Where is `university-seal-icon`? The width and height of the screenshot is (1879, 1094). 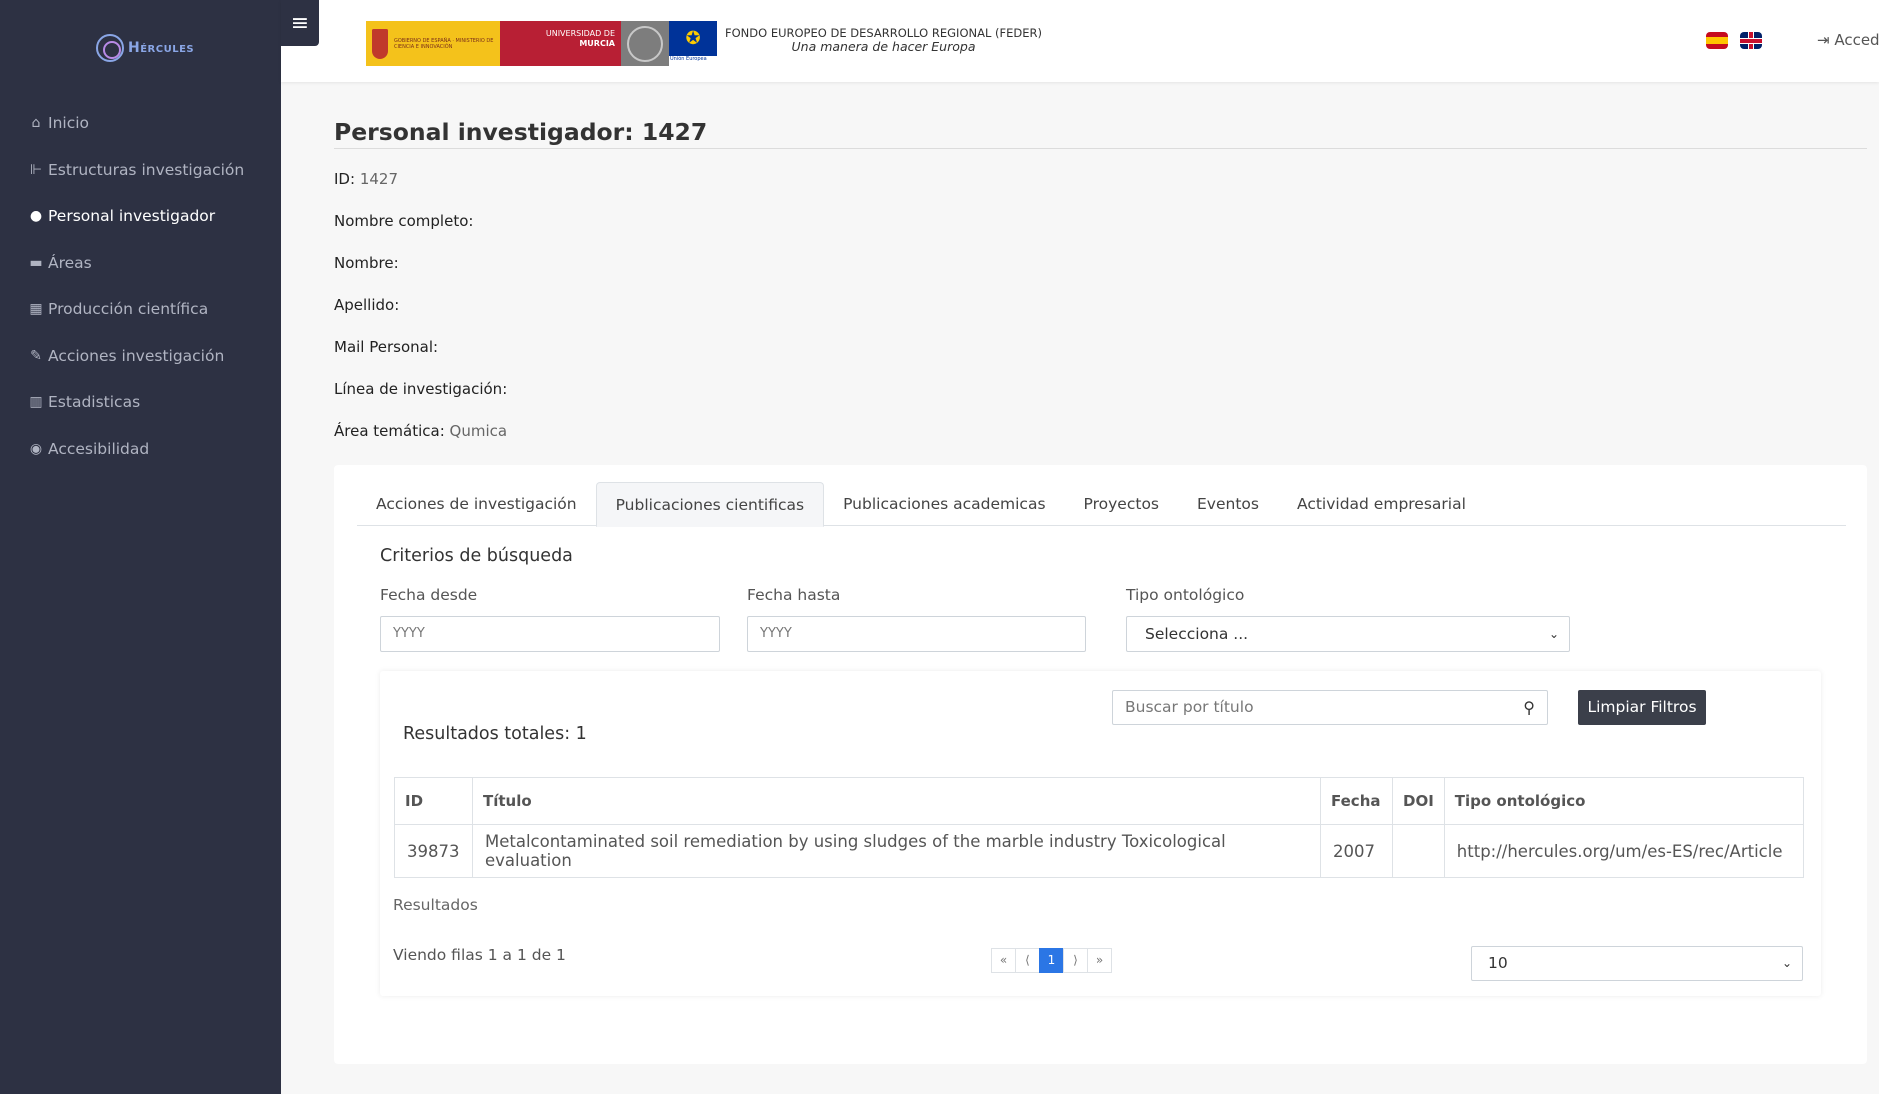
university-seal-icon is located at coordinates (645, 43).